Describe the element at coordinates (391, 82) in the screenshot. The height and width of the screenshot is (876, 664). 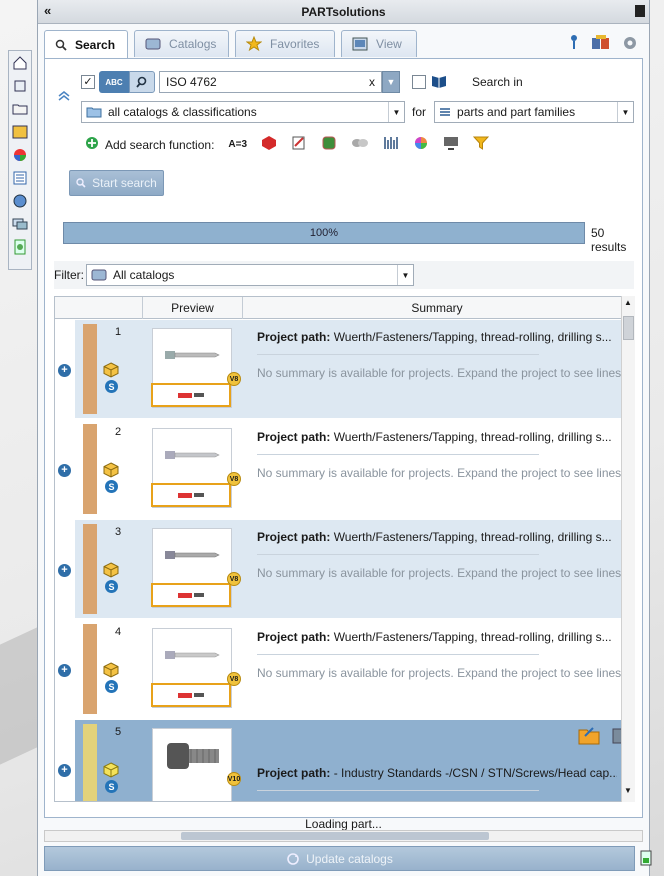
I see `search-history-dropdown: ▼` at that location.